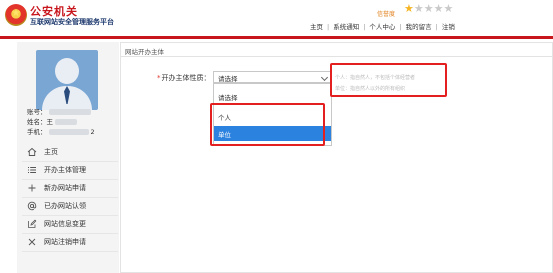  What do you see at coordinates (267, 124) in the screenshot?
I see `options-highlight-box` at bounding box center [267, 124].